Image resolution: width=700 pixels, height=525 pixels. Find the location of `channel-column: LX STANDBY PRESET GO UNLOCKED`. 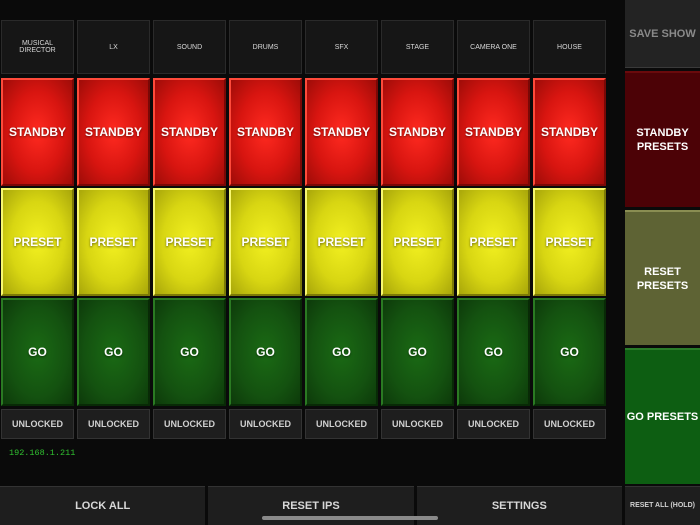

channel-column: LX STANDBY PRESET GO UNLOCKED is located at coordinates (114, 229).